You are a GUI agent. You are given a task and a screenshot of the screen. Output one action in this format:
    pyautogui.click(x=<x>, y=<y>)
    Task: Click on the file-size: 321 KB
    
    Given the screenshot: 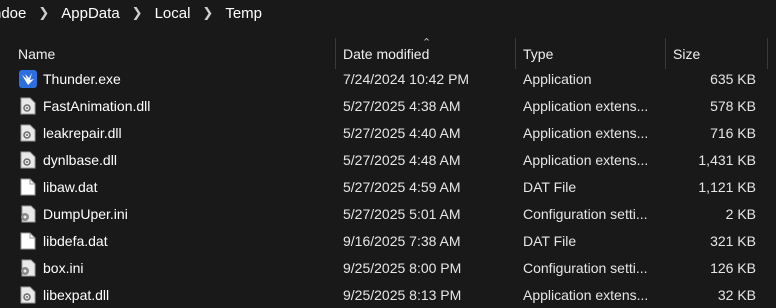 What is the action you would take?
    pyautogui.click(x=733, y=240)
    